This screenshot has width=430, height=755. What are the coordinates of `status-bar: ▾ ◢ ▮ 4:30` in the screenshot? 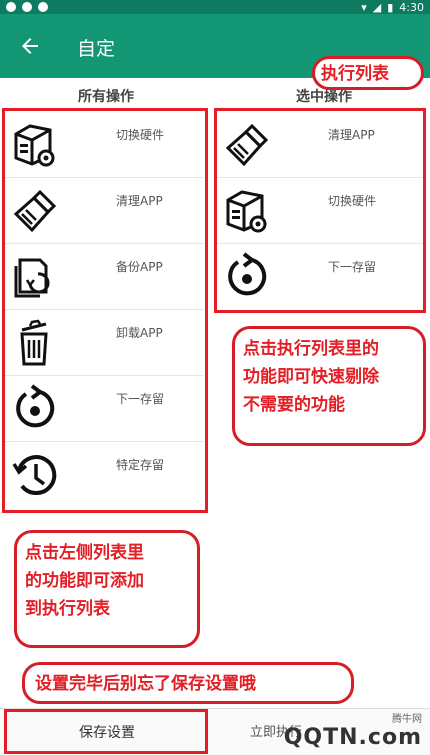 It's located at (215, 7).